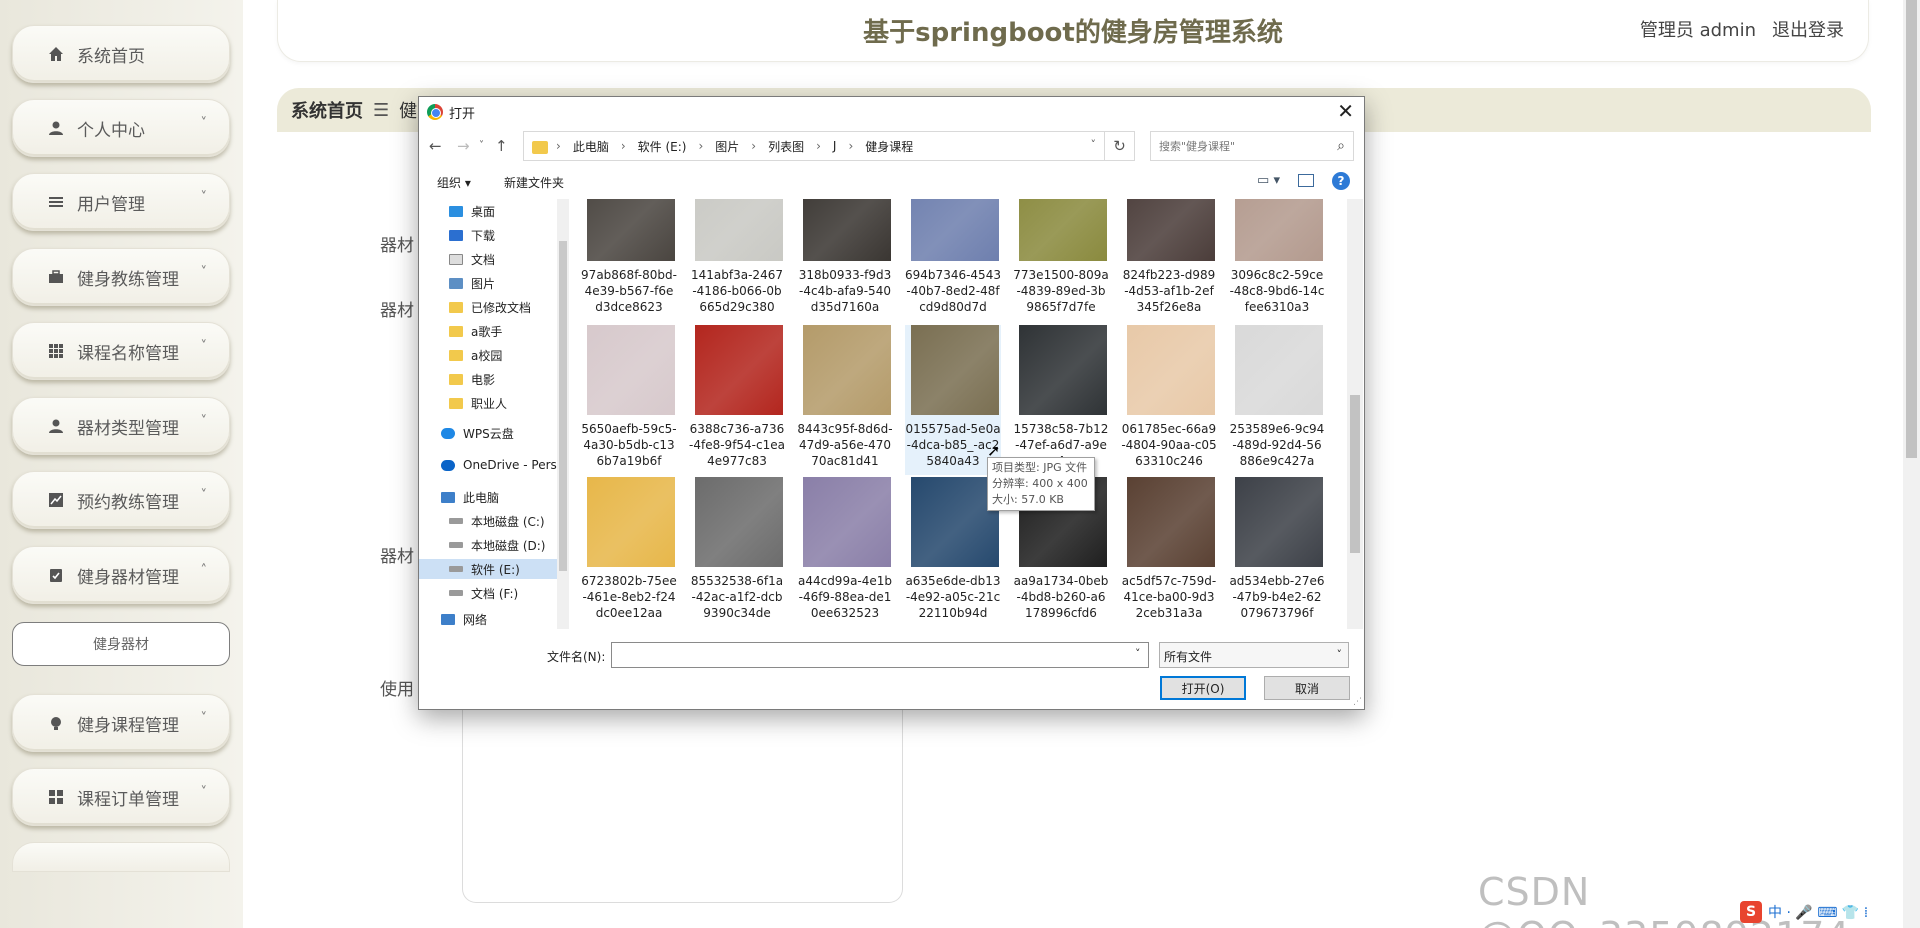 This screenshot has height=928, width=1920. Describe the element at coordinates (121, 857) in the screenshot. I see `sidebar-item-partial` at that location.